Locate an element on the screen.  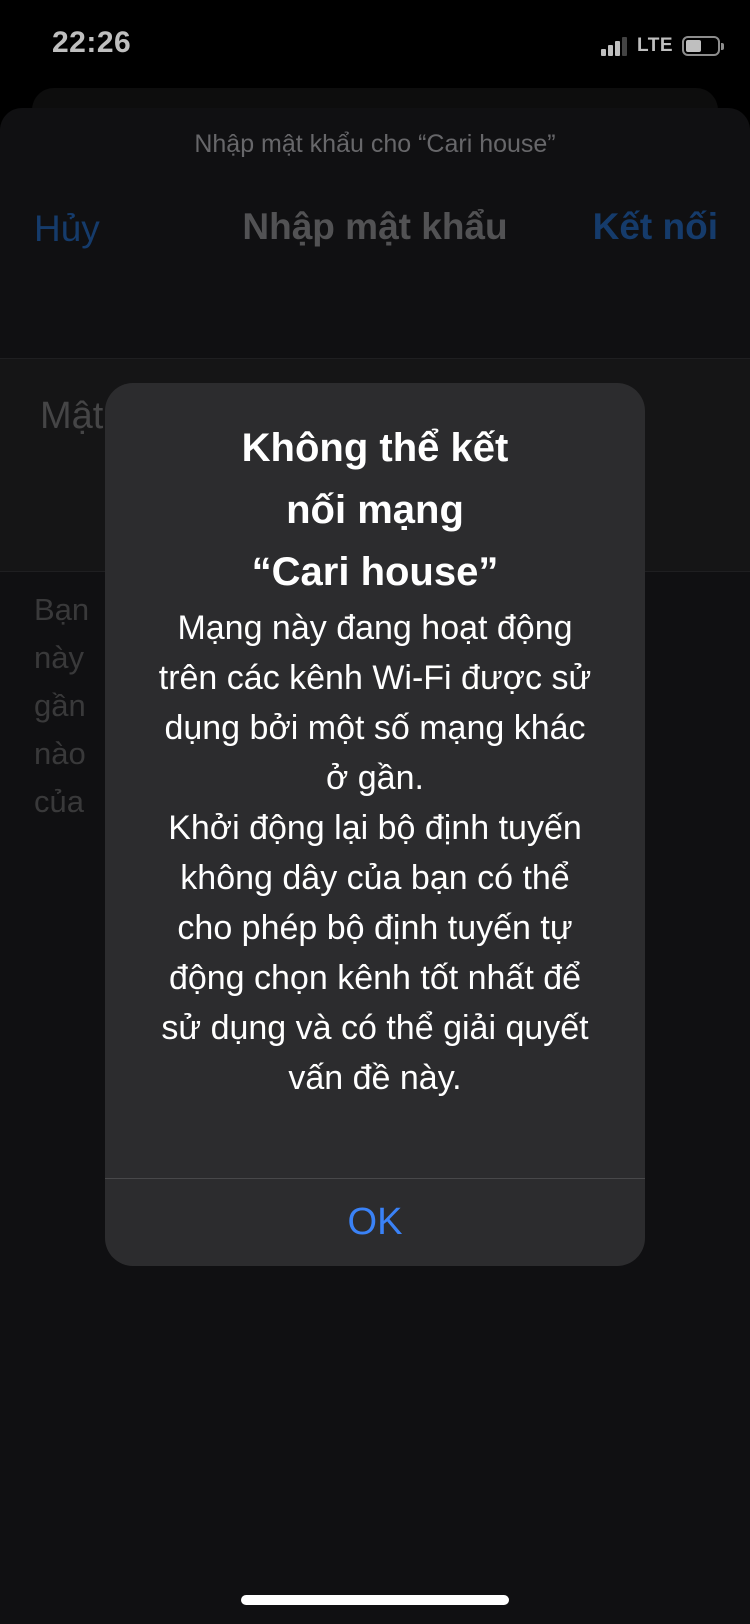
alert-message-line: dụng bởi một số mạng khác is located at coordinates (375, 728).